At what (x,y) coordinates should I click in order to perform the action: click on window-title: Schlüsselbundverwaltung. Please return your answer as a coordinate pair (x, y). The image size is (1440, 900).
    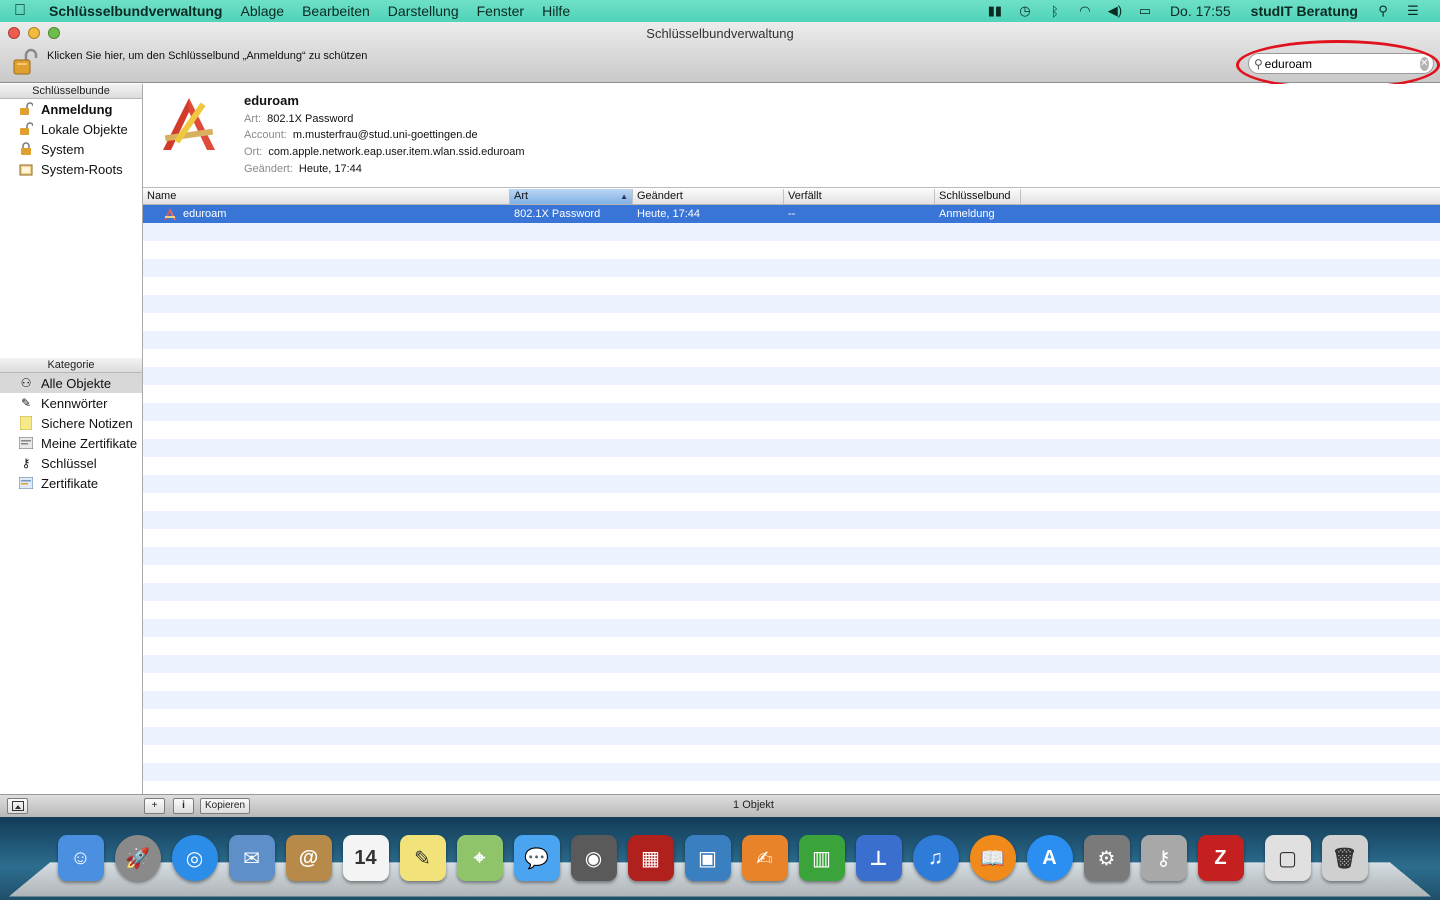
    Looking at the image, I should click on (720, 33).